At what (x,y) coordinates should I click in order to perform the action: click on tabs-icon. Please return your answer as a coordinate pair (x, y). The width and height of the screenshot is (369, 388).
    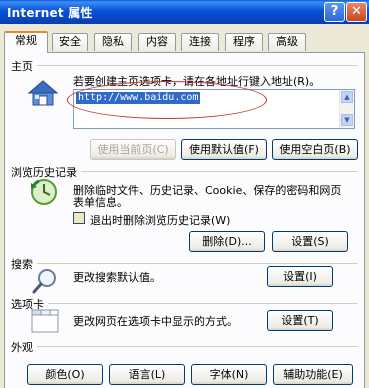
    Looking at the image, I should click on (45, 321).